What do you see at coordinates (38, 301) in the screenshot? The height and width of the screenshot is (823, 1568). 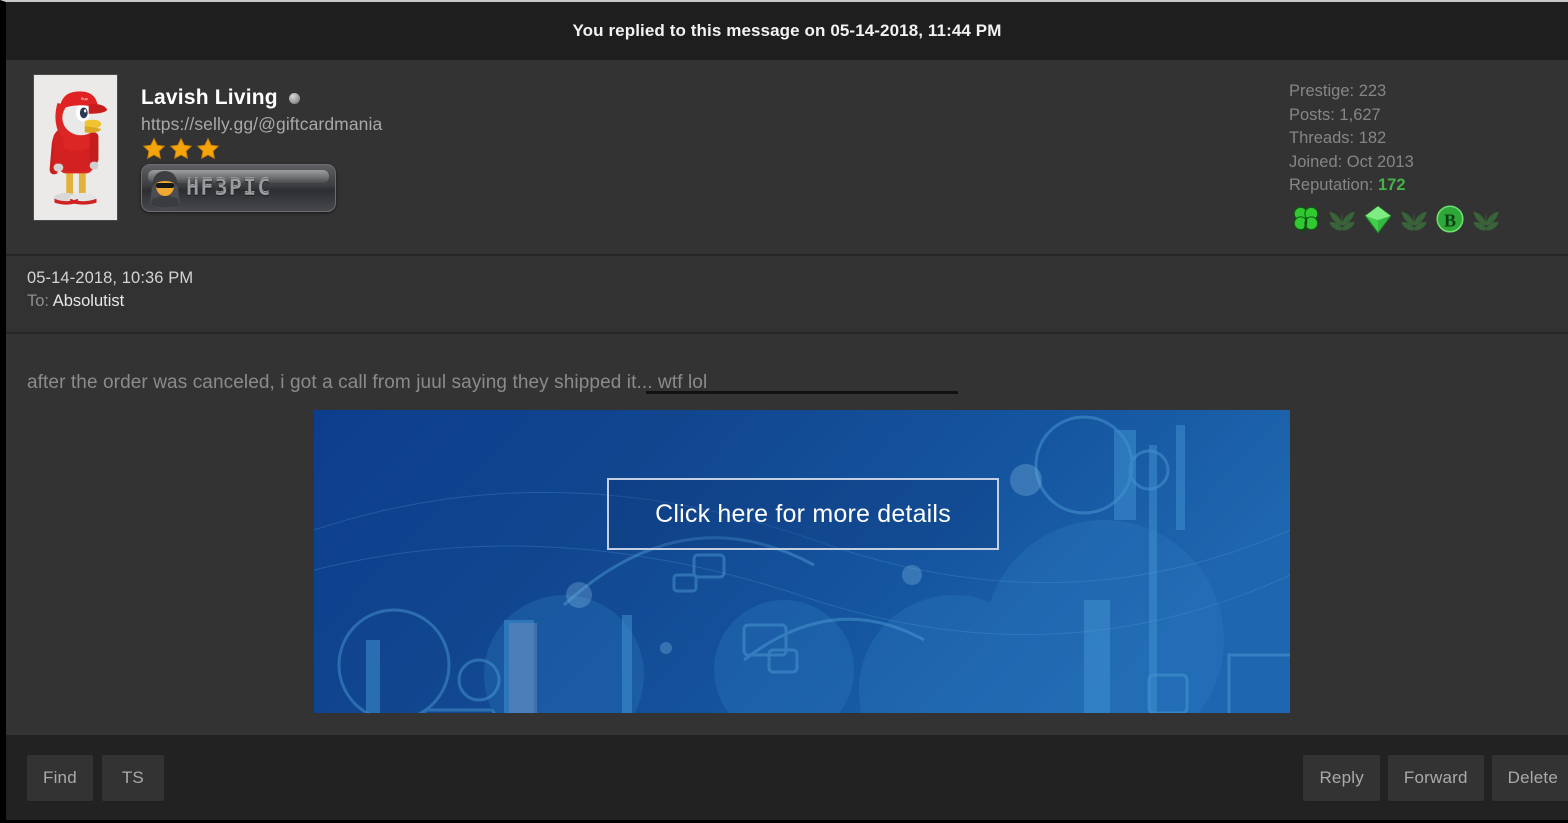 I see `to-label: To:` at bounding box center [38, 301].